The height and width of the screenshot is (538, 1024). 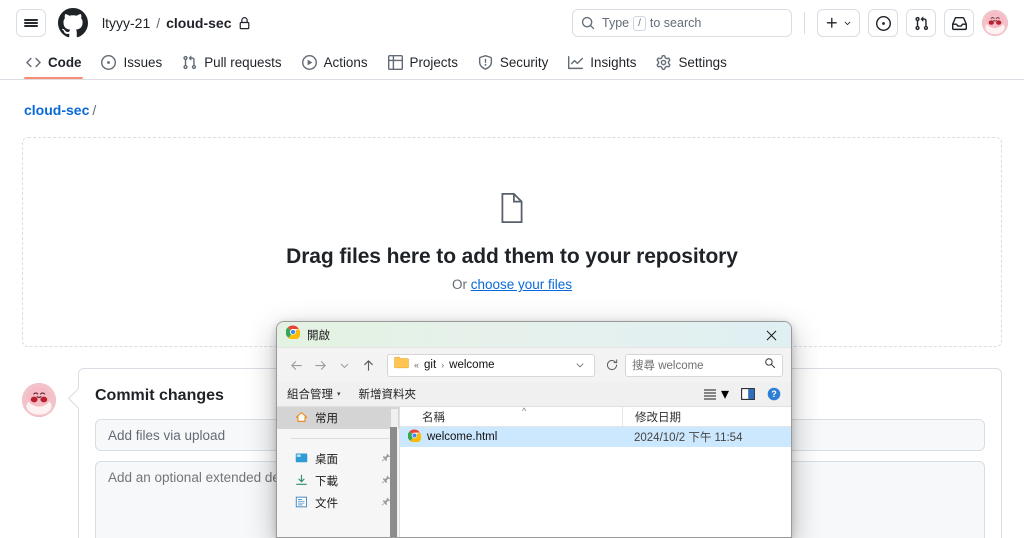 I want to click on hamburger-icon, so click(x=31, y=23).